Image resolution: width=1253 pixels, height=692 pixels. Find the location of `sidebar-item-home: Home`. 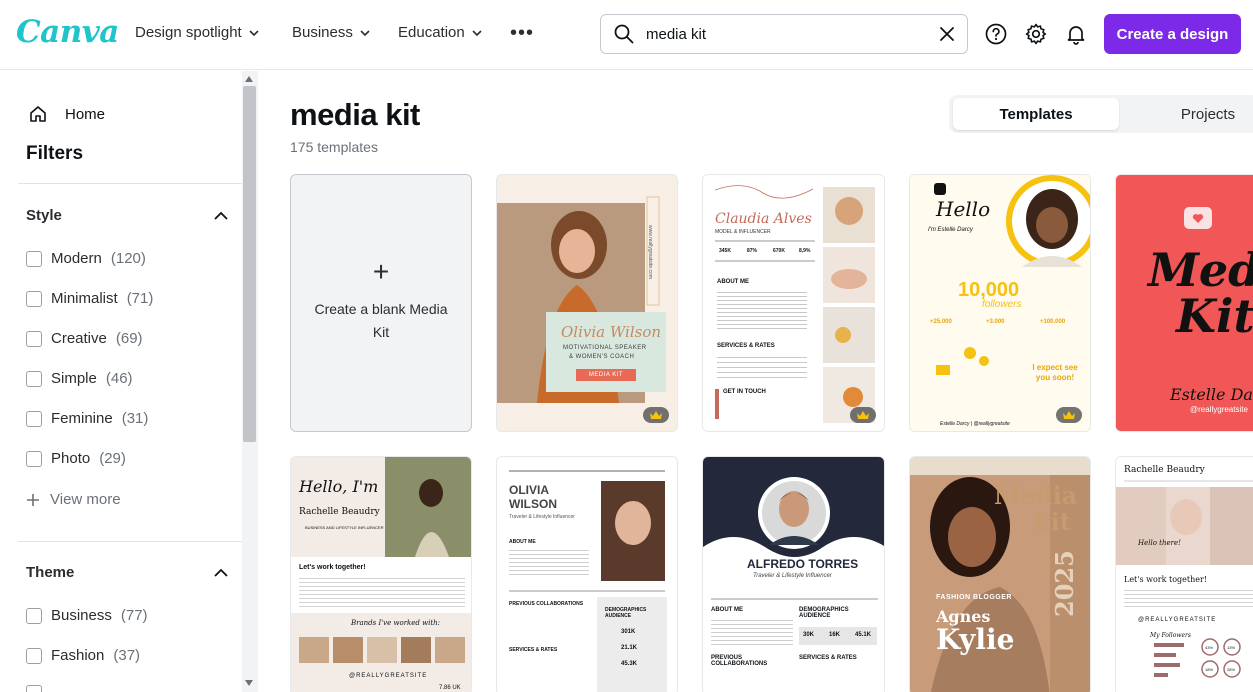

sidebar-item-home: Home is located at coordinates (66, 114).